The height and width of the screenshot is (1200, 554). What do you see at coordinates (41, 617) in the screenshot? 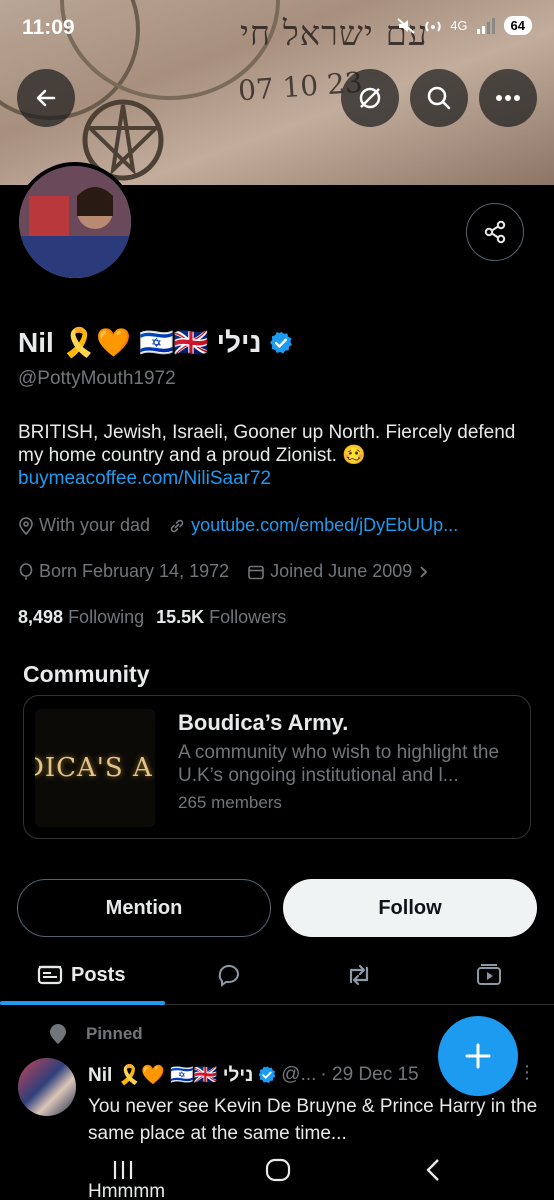
I see `following-count: 8,498` at bounding box center [41, 617].